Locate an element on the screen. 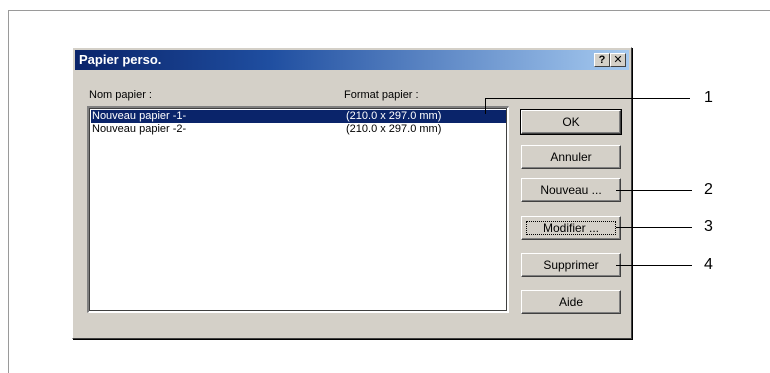  column-header-paper-name: Nom papier : is located at coordinates (120, 95).